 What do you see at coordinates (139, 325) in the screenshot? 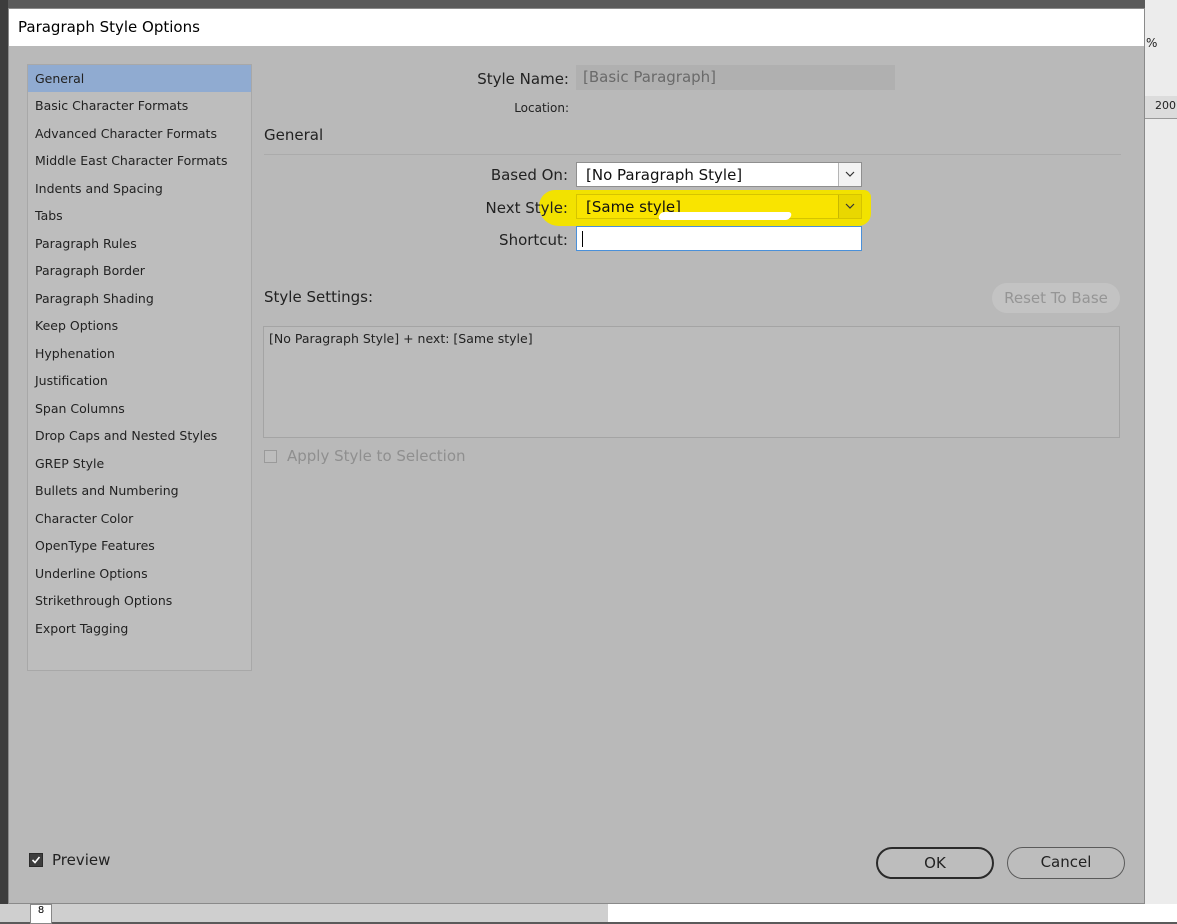
I see `category-item-keep-options: Keep Options` at bounding box center [139, 325].